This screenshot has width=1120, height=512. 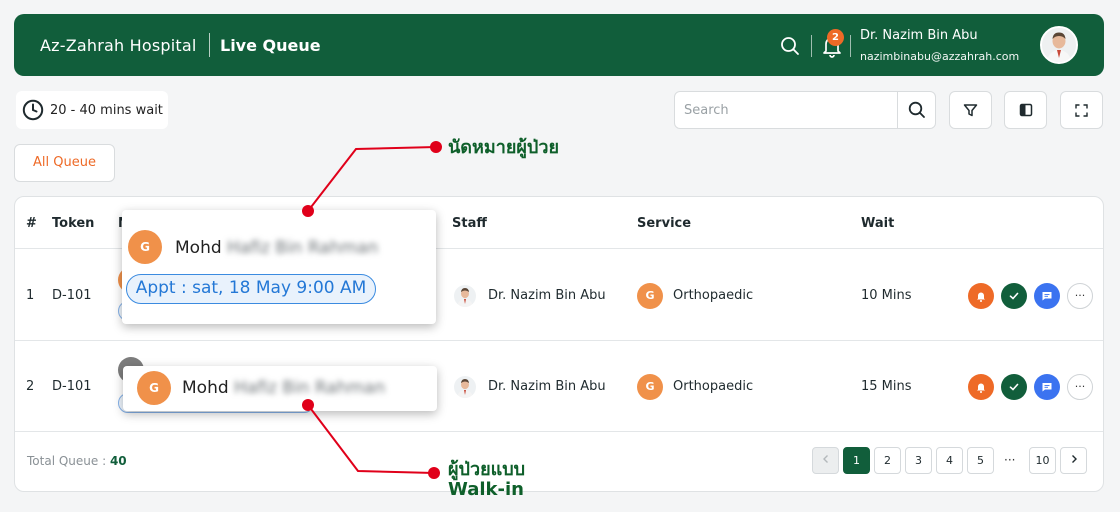 What do you see at coordinates (919, 35) in the screenshot?
I see `user-name: Dr. Nazim Bin Abu` at bounding box center [919, 35].